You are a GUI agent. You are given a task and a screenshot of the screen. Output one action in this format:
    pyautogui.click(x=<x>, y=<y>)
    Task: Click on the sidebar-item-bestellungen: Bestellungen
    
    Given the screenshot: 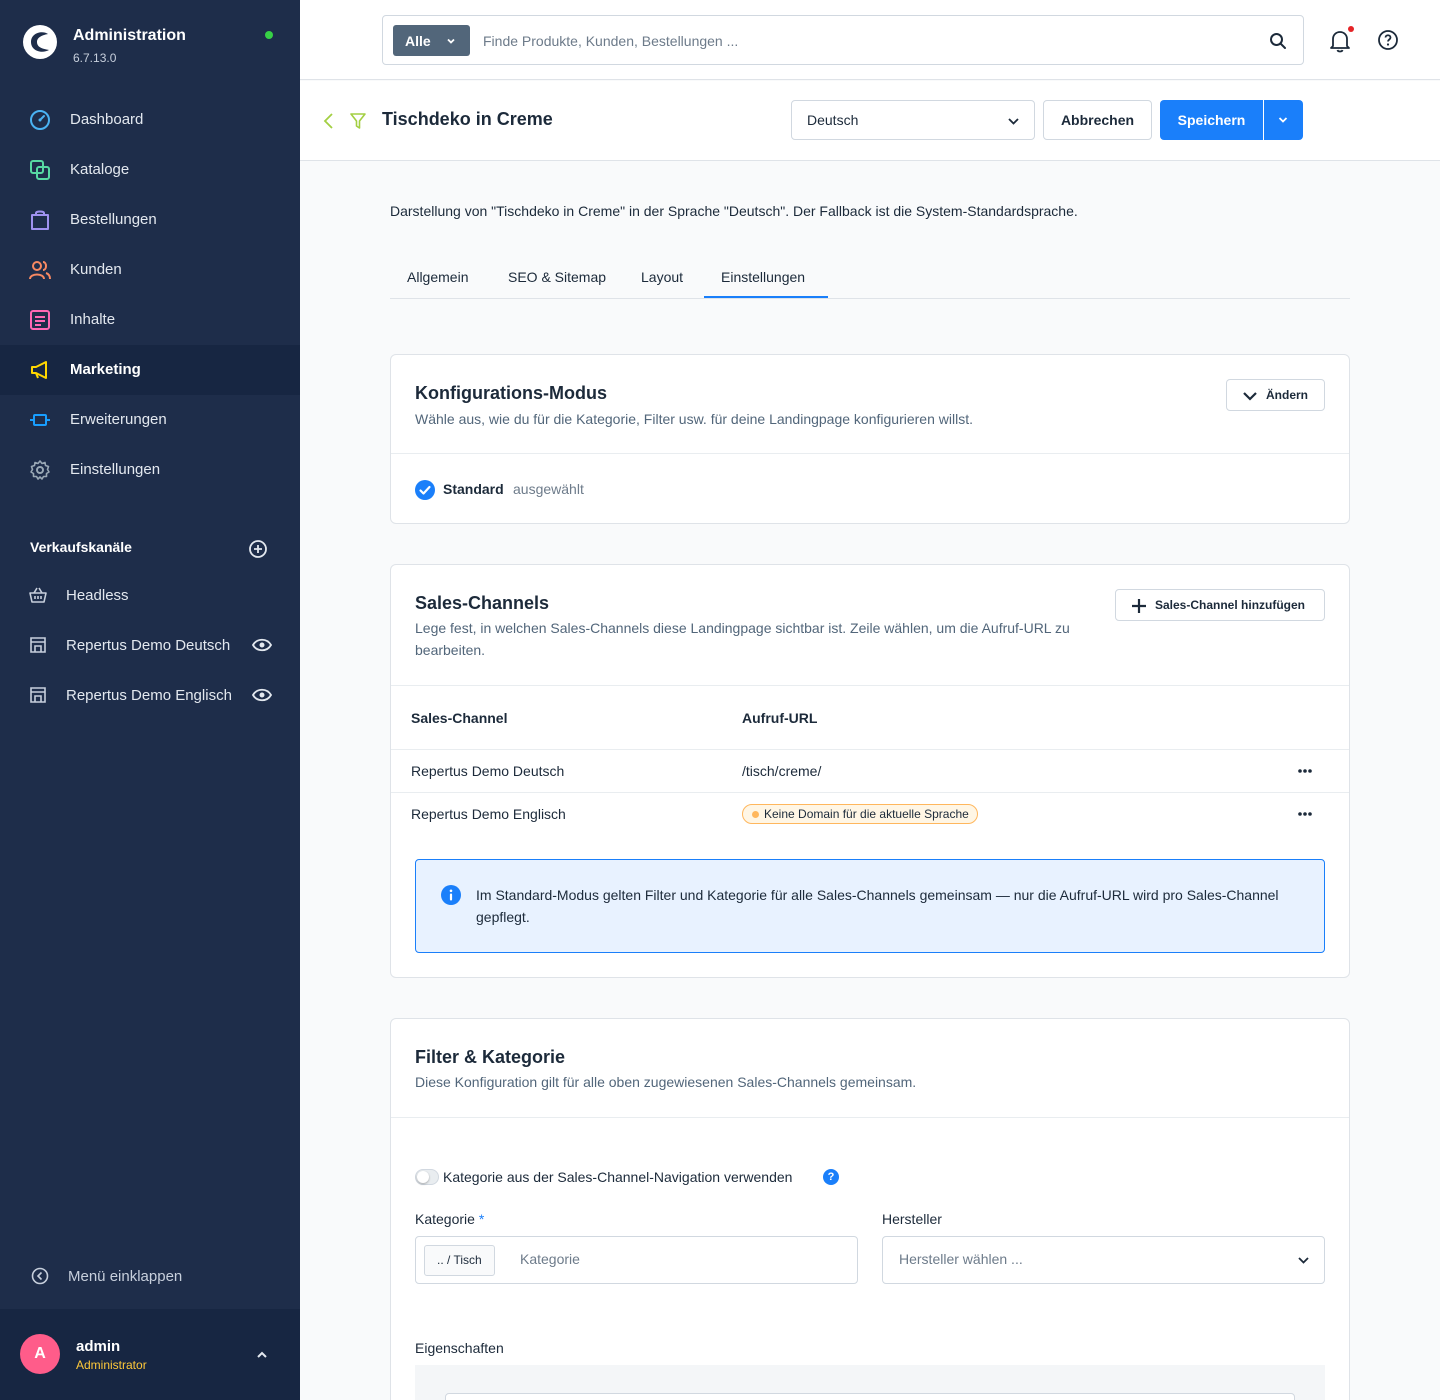 What is the action you would take?
    pyautogui.click(x=150, y=220)
    